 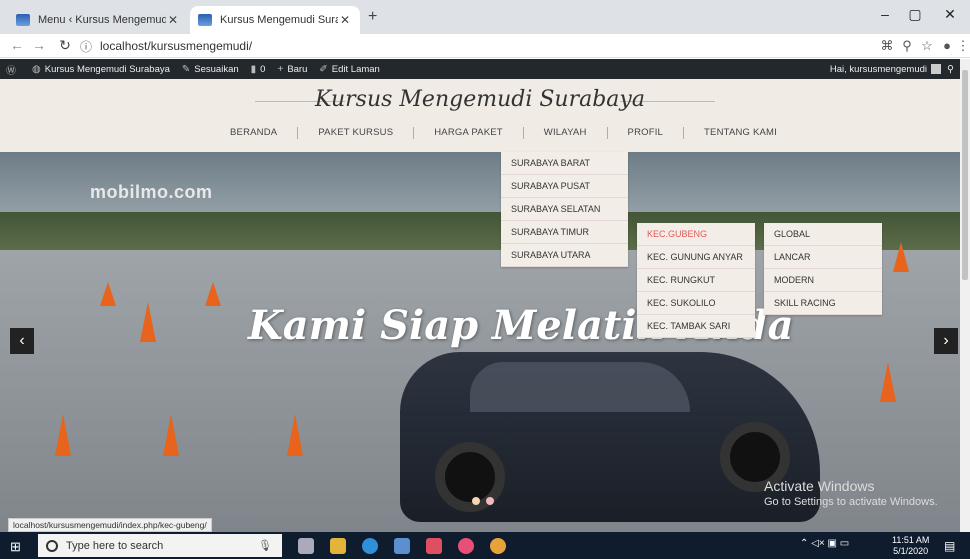 What do you see at coordinates (490, 501) in the screenshot?
I see `slide-dot-active` at bounding box center [490, 501].